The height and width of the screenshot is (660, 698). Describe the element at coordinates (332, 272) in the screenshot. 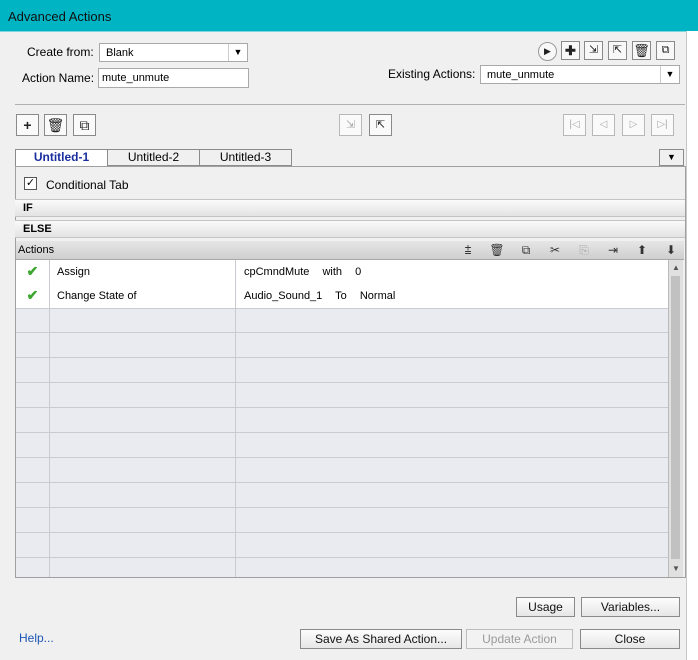

I see `operator-value: with` at that location.